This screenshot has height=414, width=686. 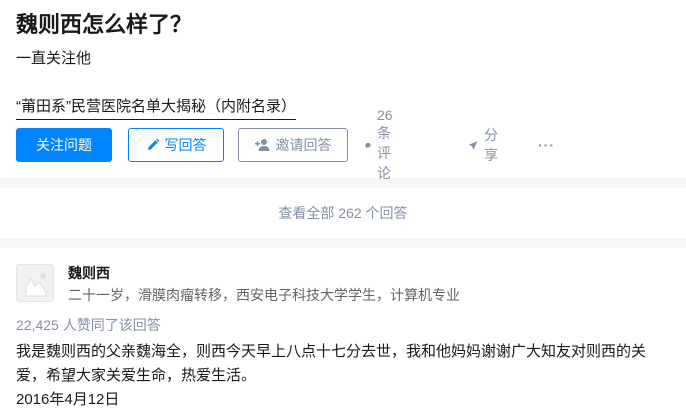 I want to click on default-avatar-icon, so click(x=35, y=283).